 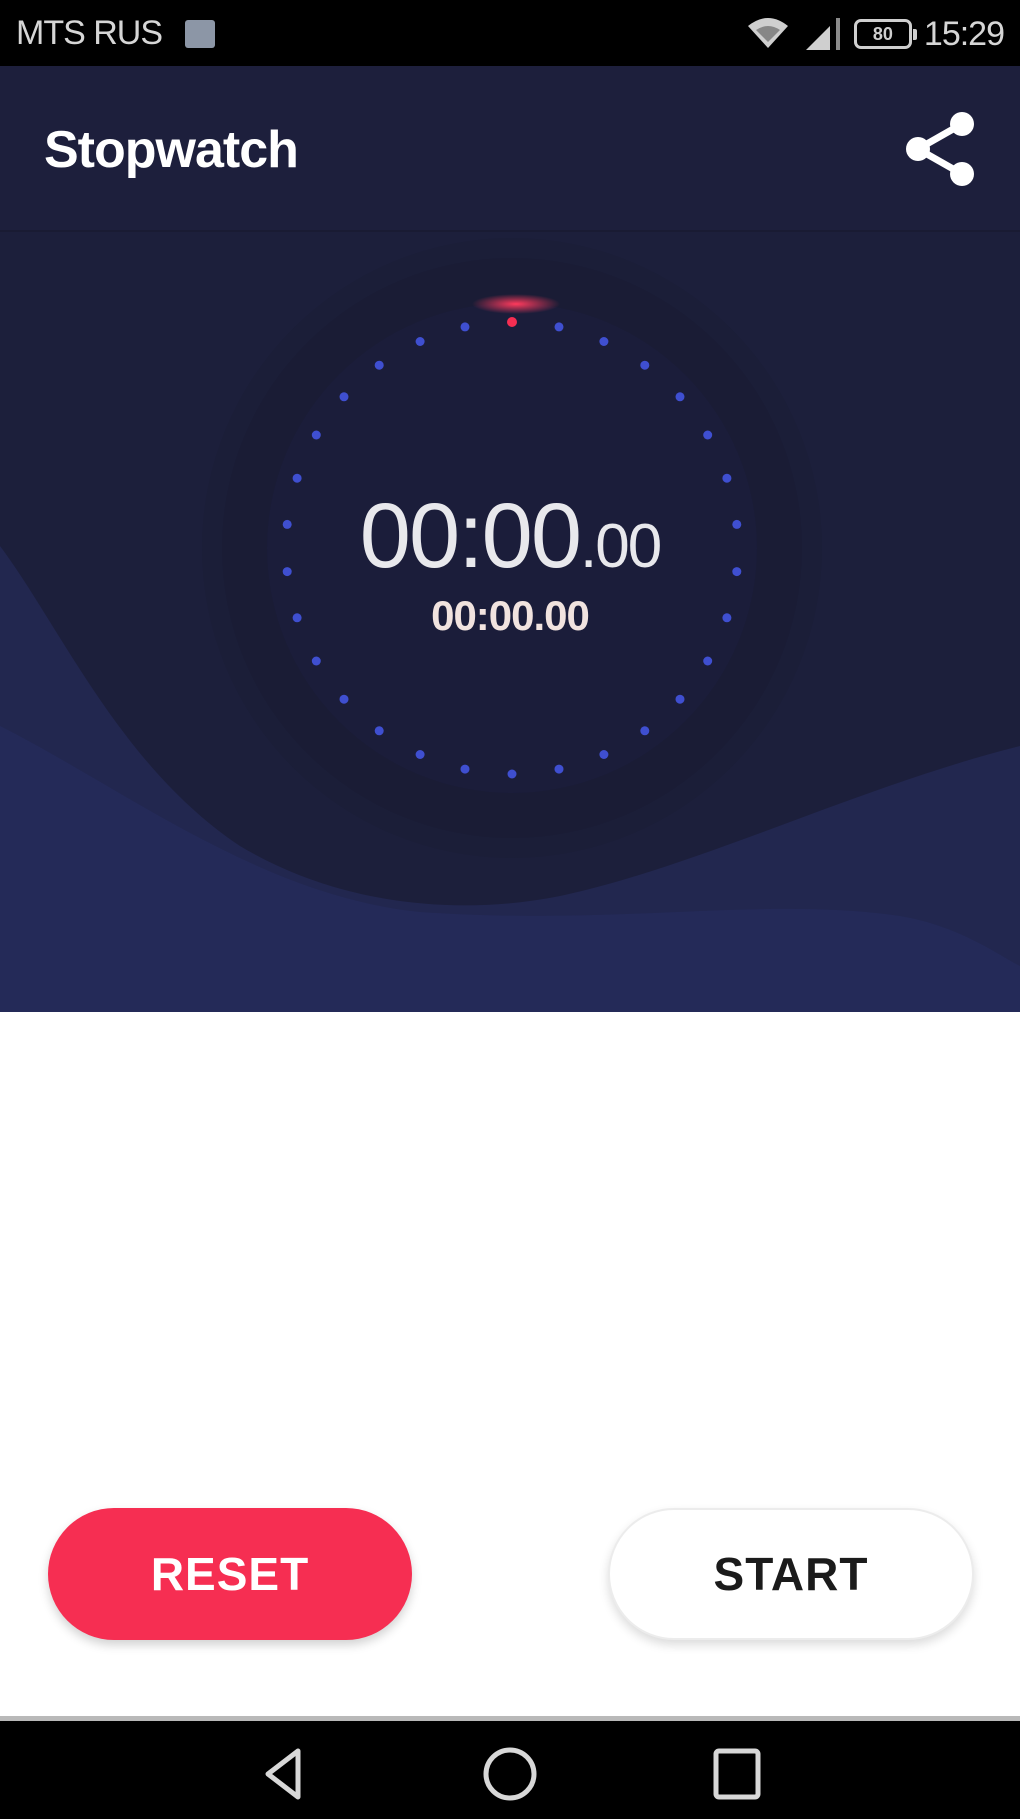 What do you see at coordinates (791, 1574) in the screenshot?
I see `start-button: START` at bounding box center [791, 1574].